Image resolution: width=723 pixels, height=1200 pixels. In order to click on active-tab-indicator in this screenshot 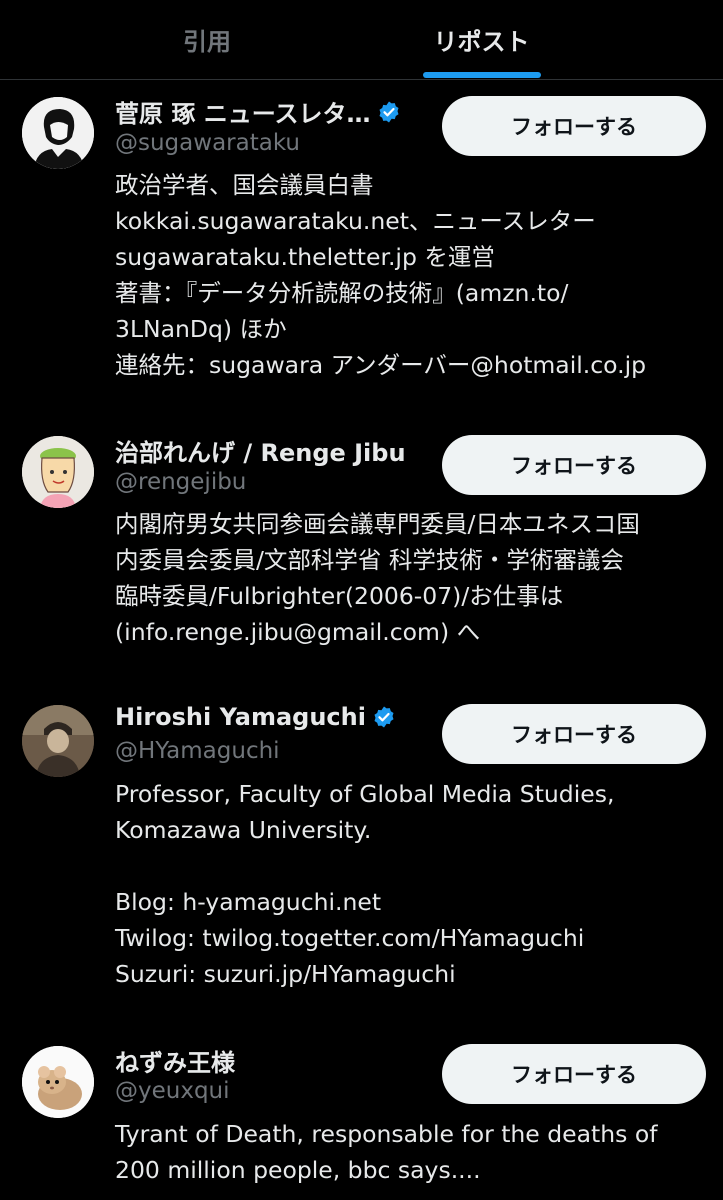, I will do `click(482, 75)`.